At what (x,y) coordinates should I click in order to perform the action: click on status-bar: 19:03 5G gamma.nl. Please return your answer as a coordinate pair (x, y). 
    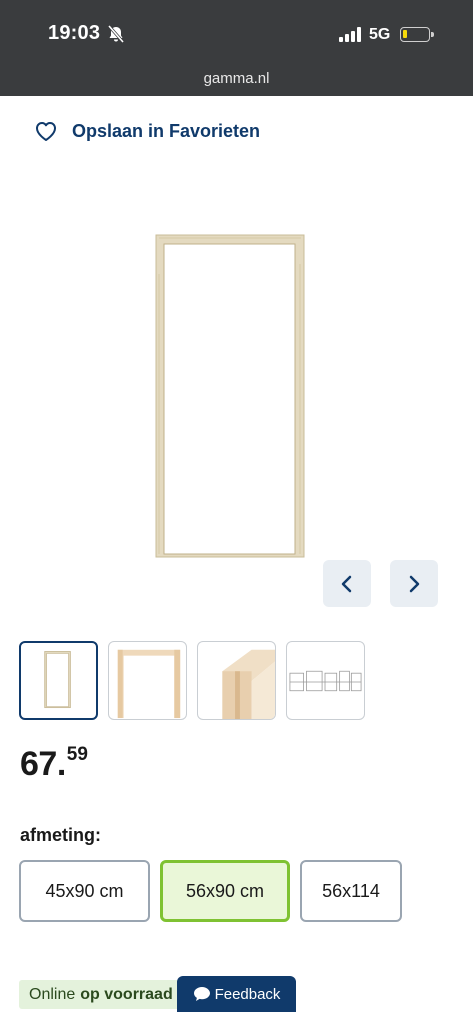
    Looking at the image, I should click on (236, 48).